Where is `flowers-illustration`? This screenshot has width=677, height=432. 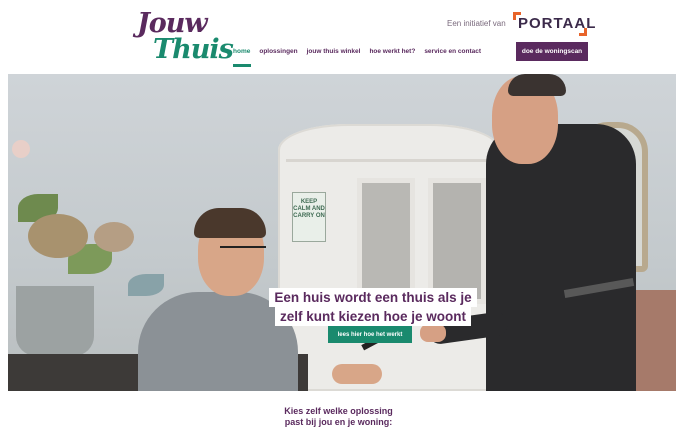 flowers-illustration is located at coordinates (98, 221).